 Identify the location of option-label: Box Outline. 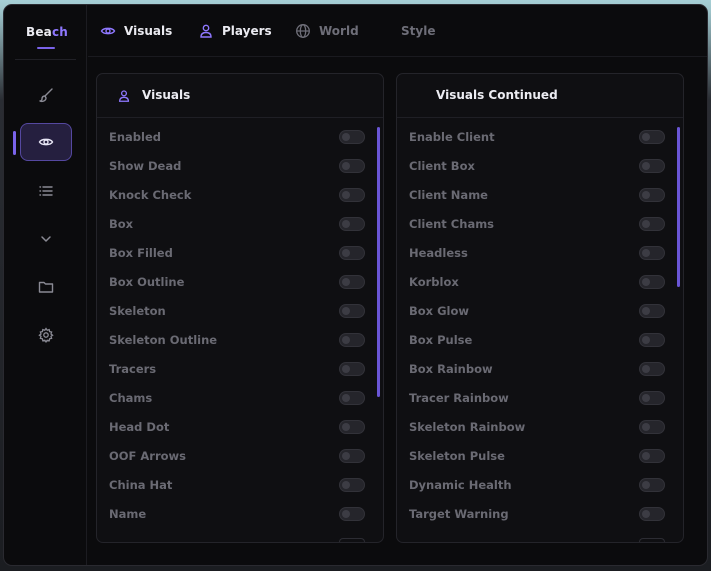
(147, 282).